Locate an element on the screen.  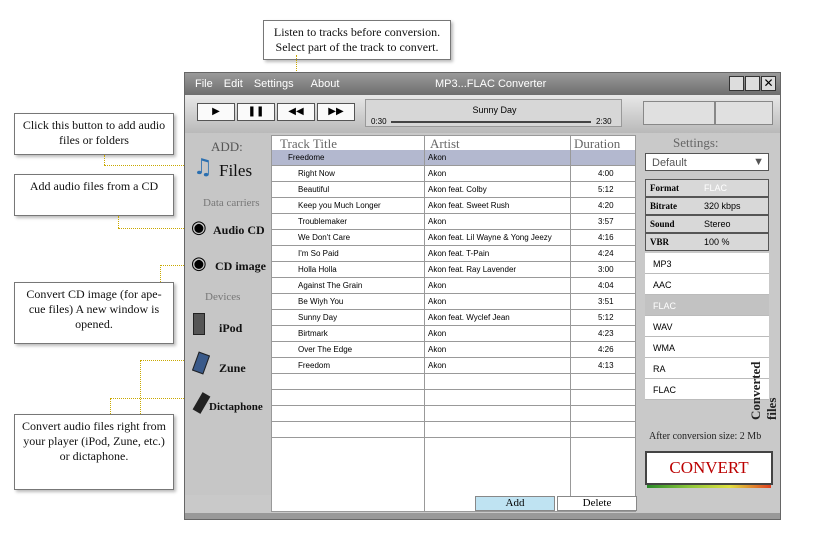
table-row: I'm So Paid Akon feat. T-Pain 4:24 is located at coordinates (453, 254).